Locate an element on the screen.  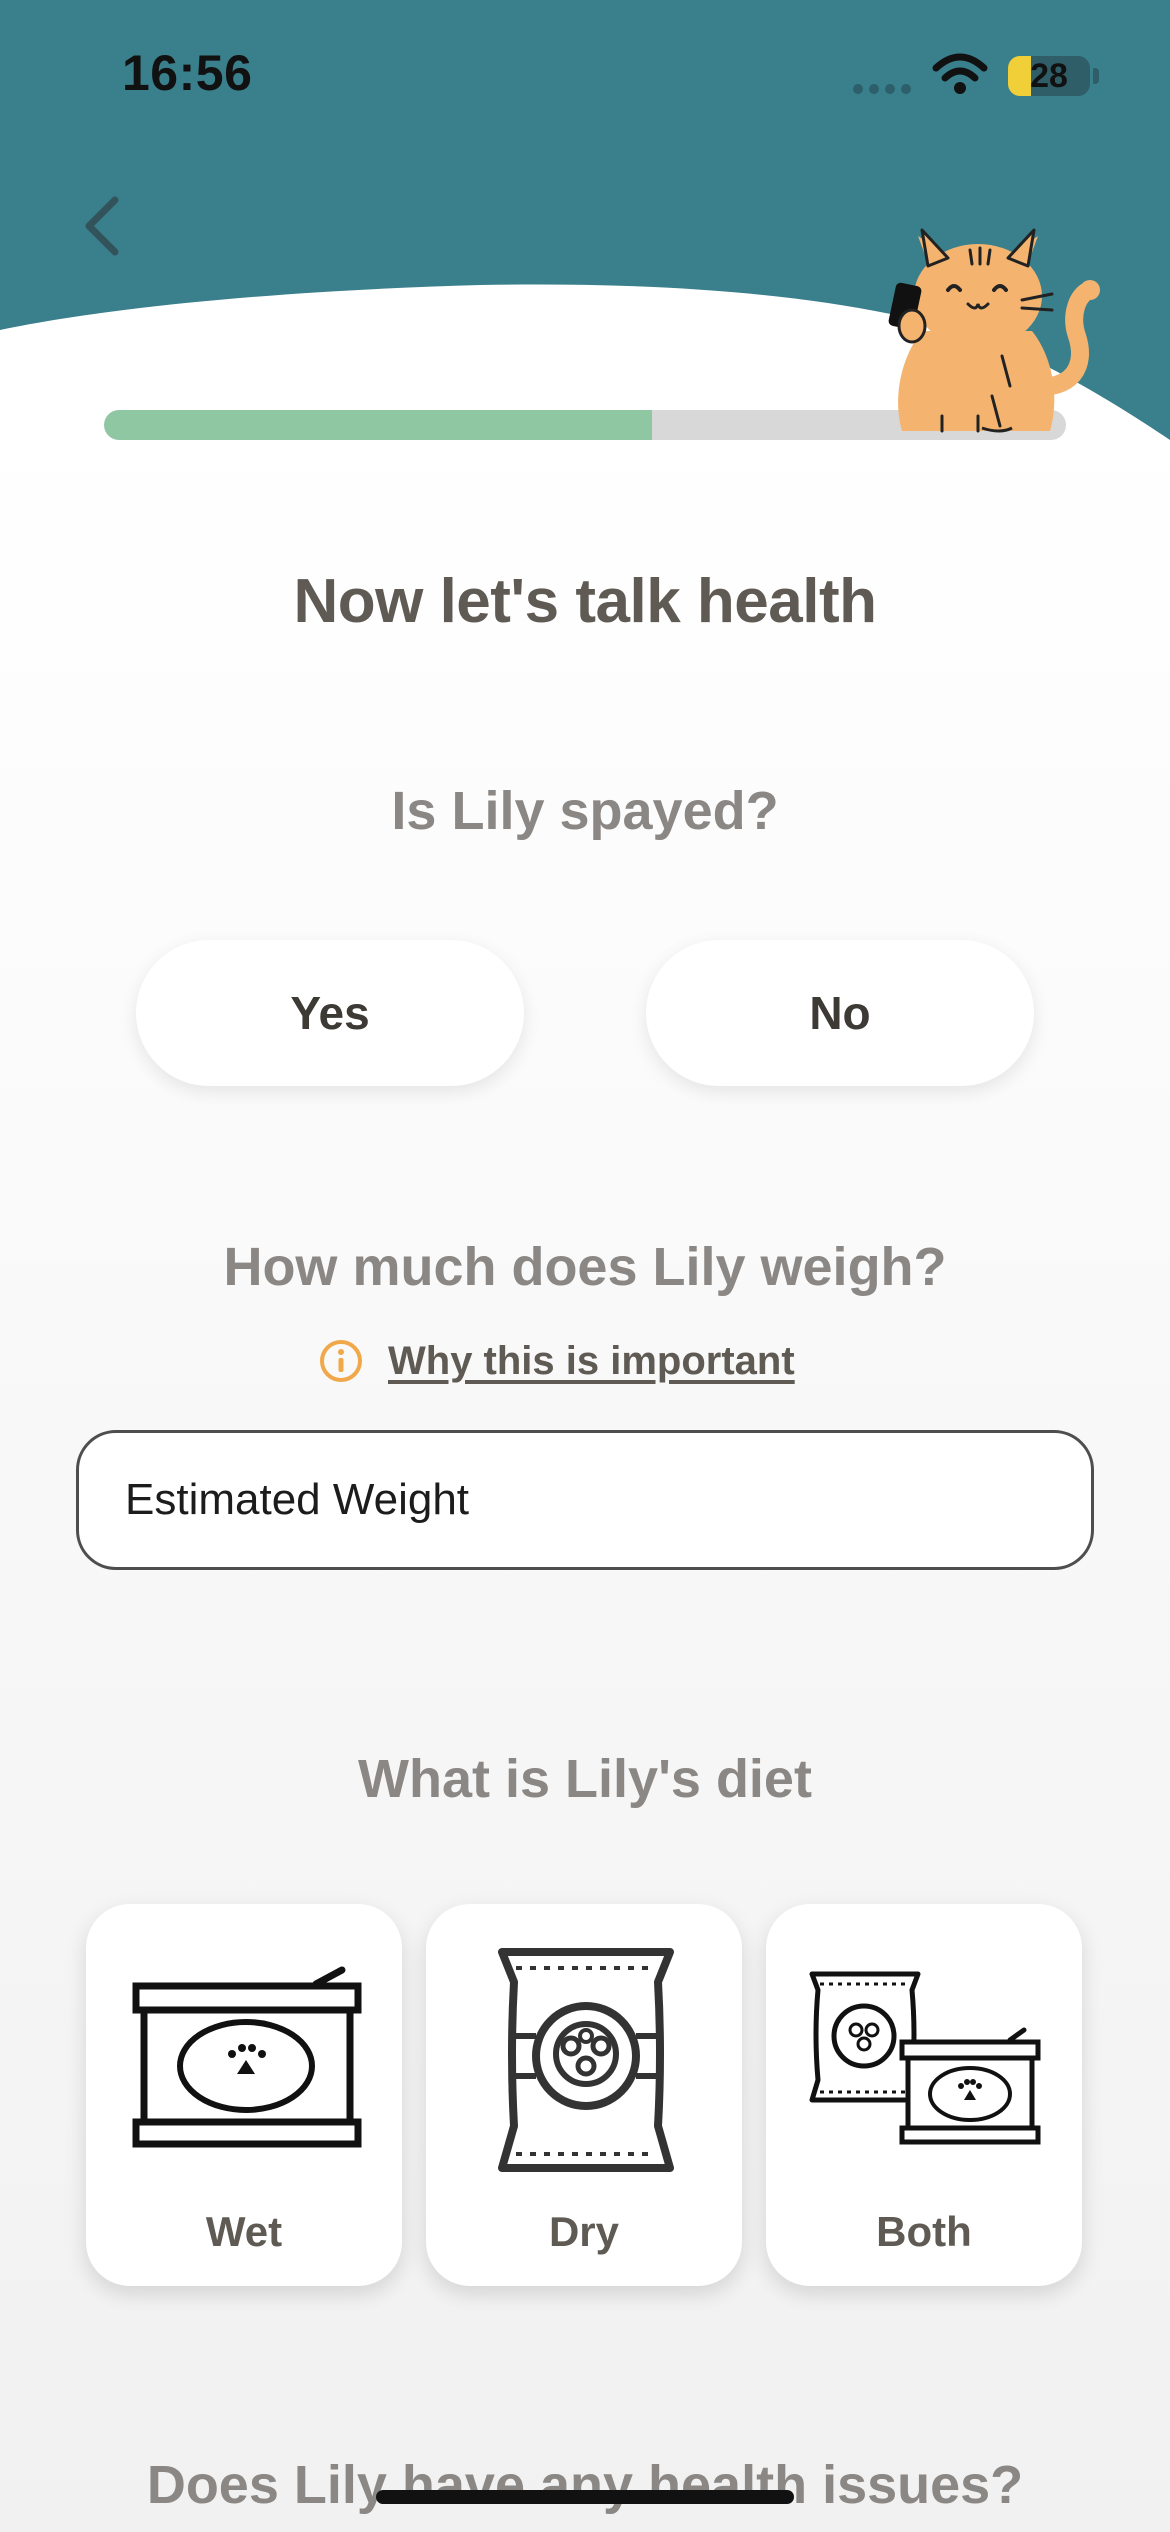
page-title: Now let's talk health is located at coordinates (585, 601).